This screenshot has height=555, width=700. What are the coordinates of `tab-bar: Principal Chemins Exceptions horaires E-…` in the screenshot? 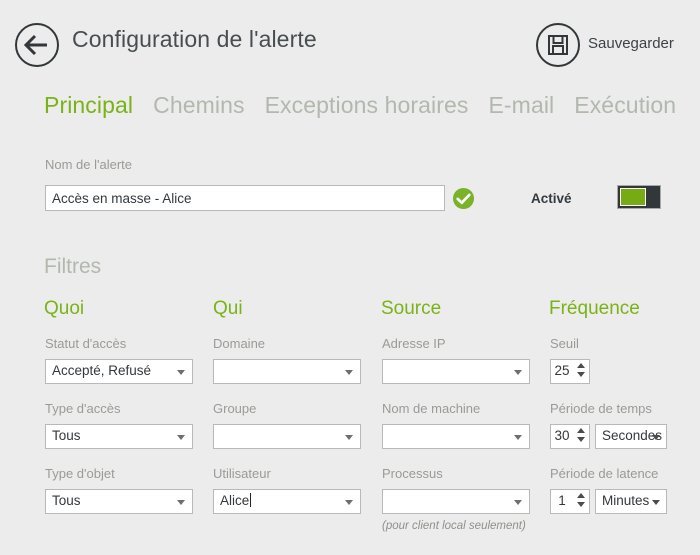 It's located at (360, 105).